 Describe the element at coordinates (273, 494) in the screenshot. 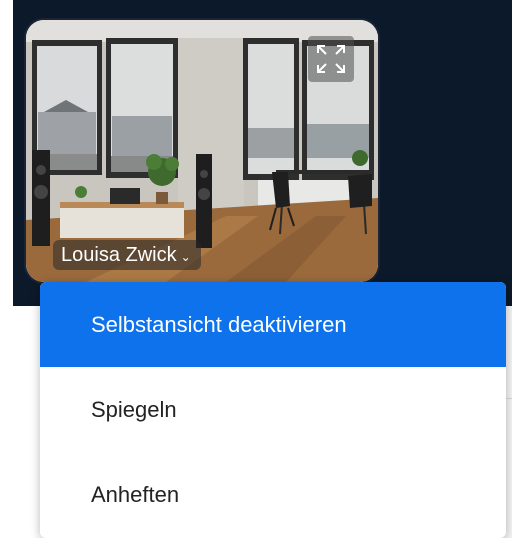

I see `menu-item-pin: Anheften` at that location.